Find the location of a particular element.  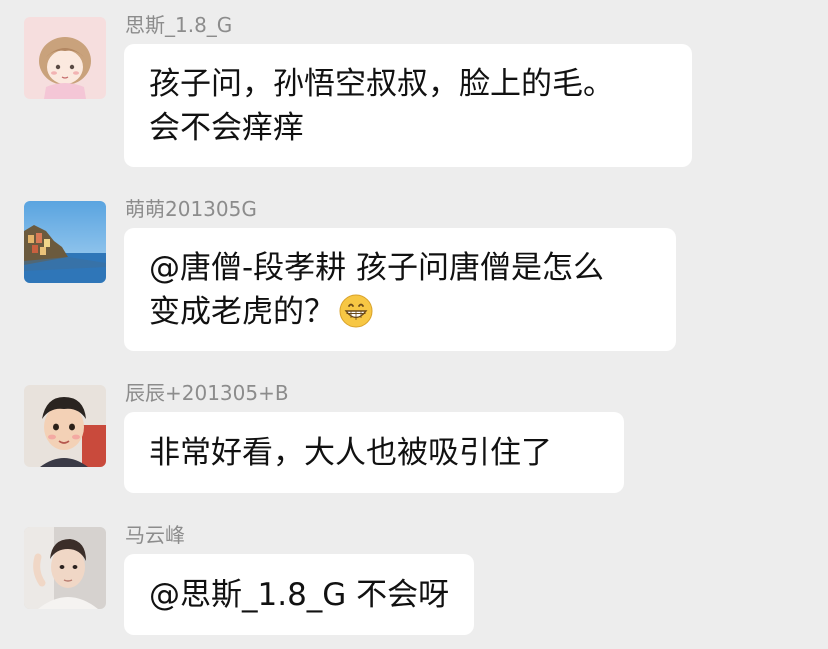

message-bubble: 非常好看，大人也被吸引住了 is located at coordinates (374, 452).